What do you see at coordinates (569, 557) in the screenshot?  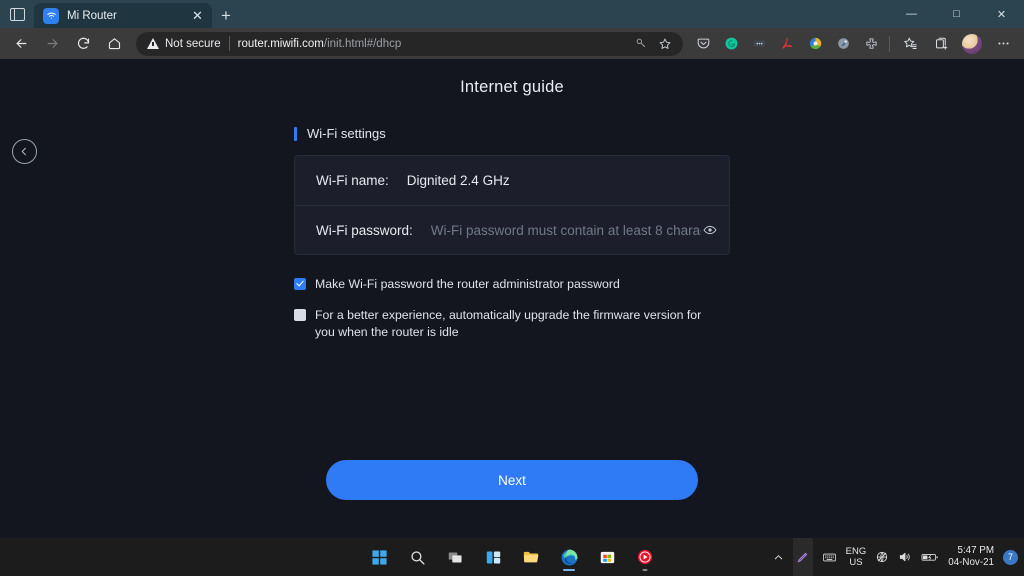 I see `microsoft-edge-icon` at bounding box center [569, 557].